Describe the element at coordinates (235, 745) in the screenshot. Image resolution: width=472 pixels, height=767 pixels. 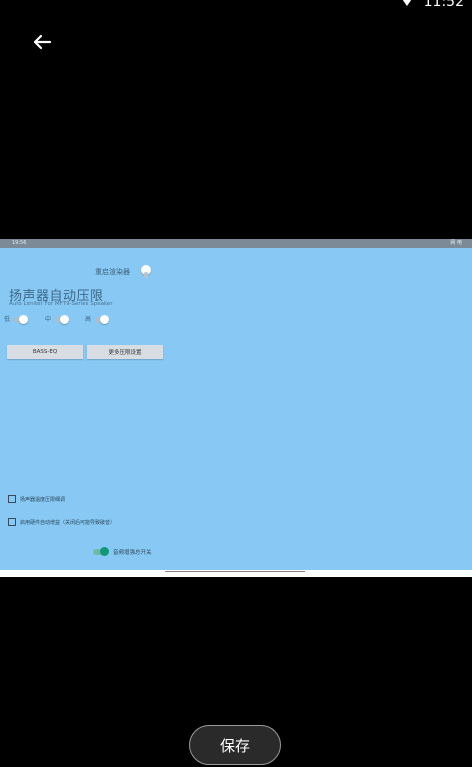
I see `save-button: 保存` at that location.